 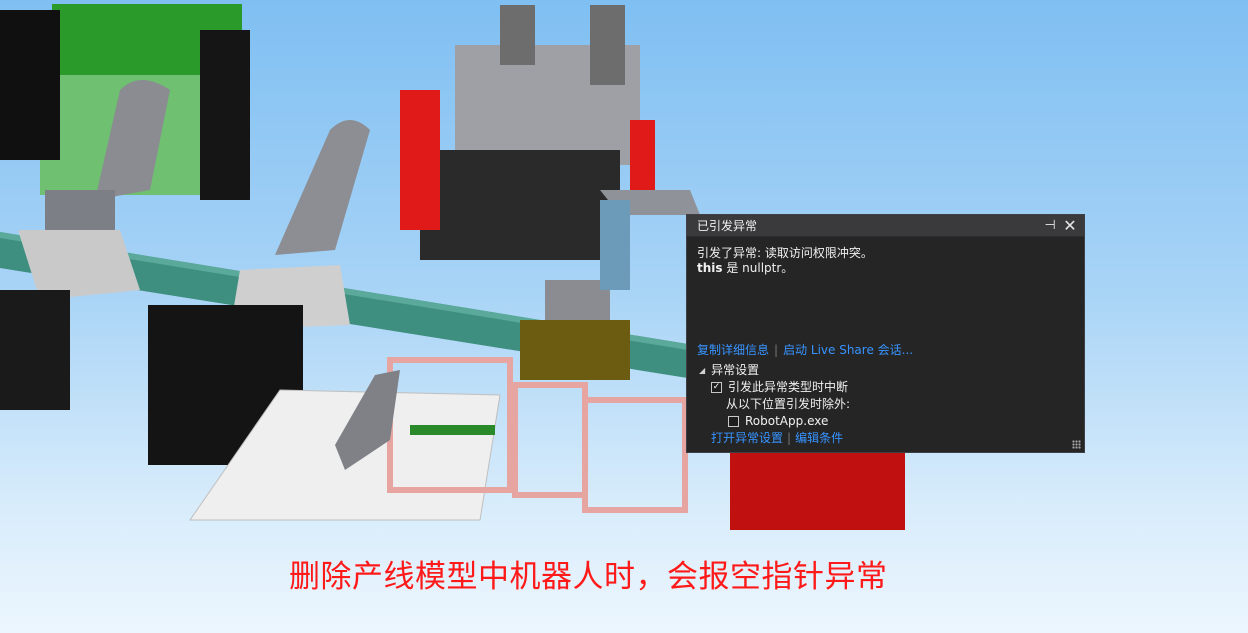 I want to click on close-icon: ✕, so click(x=1070, y=225).